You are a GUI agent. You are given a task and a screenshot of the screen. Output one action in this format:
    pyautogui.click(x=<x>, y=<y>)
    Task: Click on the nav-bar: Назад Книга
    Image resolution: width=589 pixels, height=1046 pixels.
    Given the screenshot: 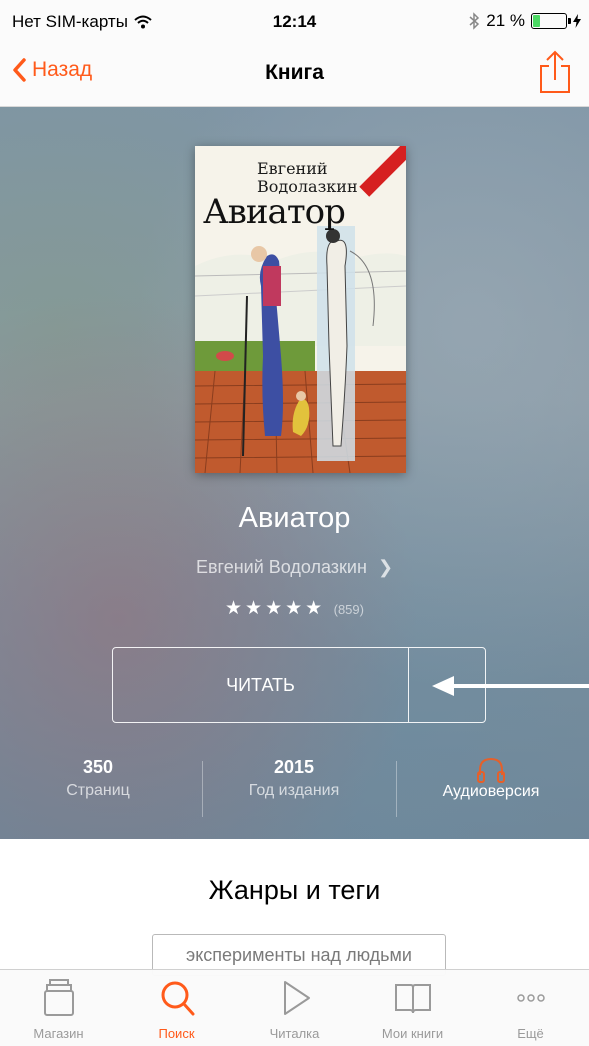 What is the action you would take?
    pyautogui.click(x=294, y=73)
    